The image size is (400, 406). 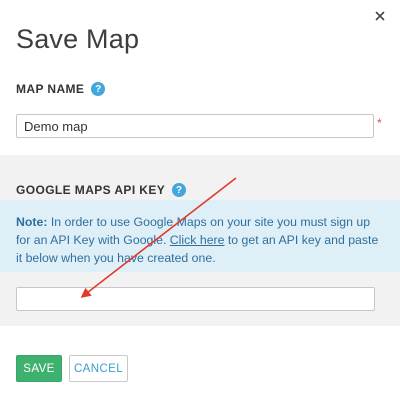 I want to click on map-name-input, so click(x=195, y=126).